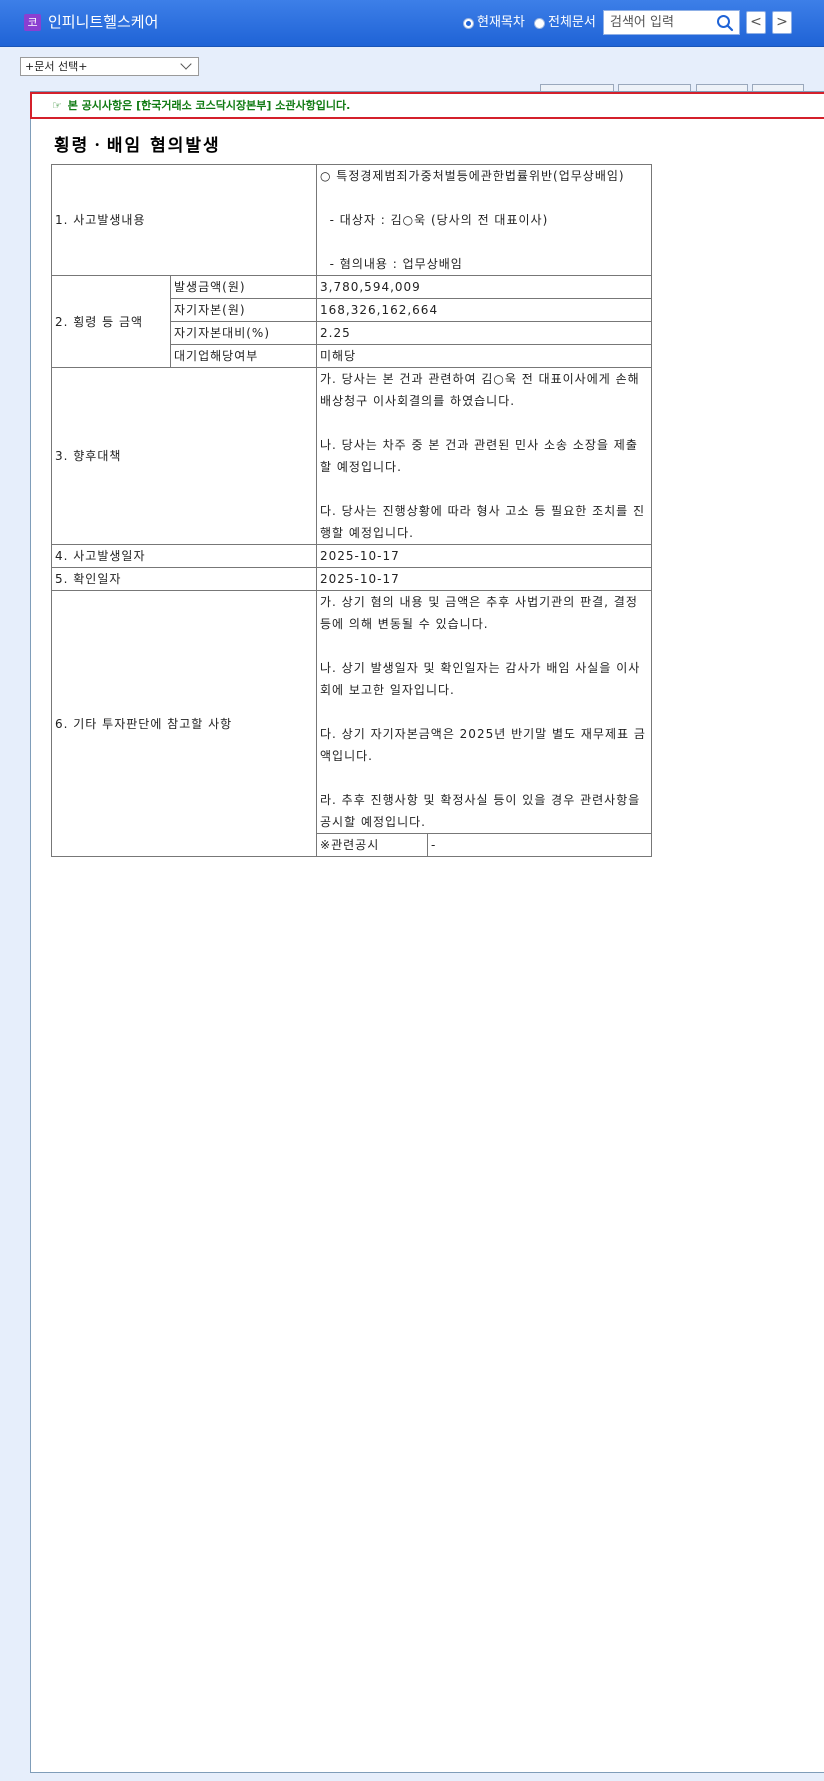  I want to click on next-button: >, so click(782, 22).